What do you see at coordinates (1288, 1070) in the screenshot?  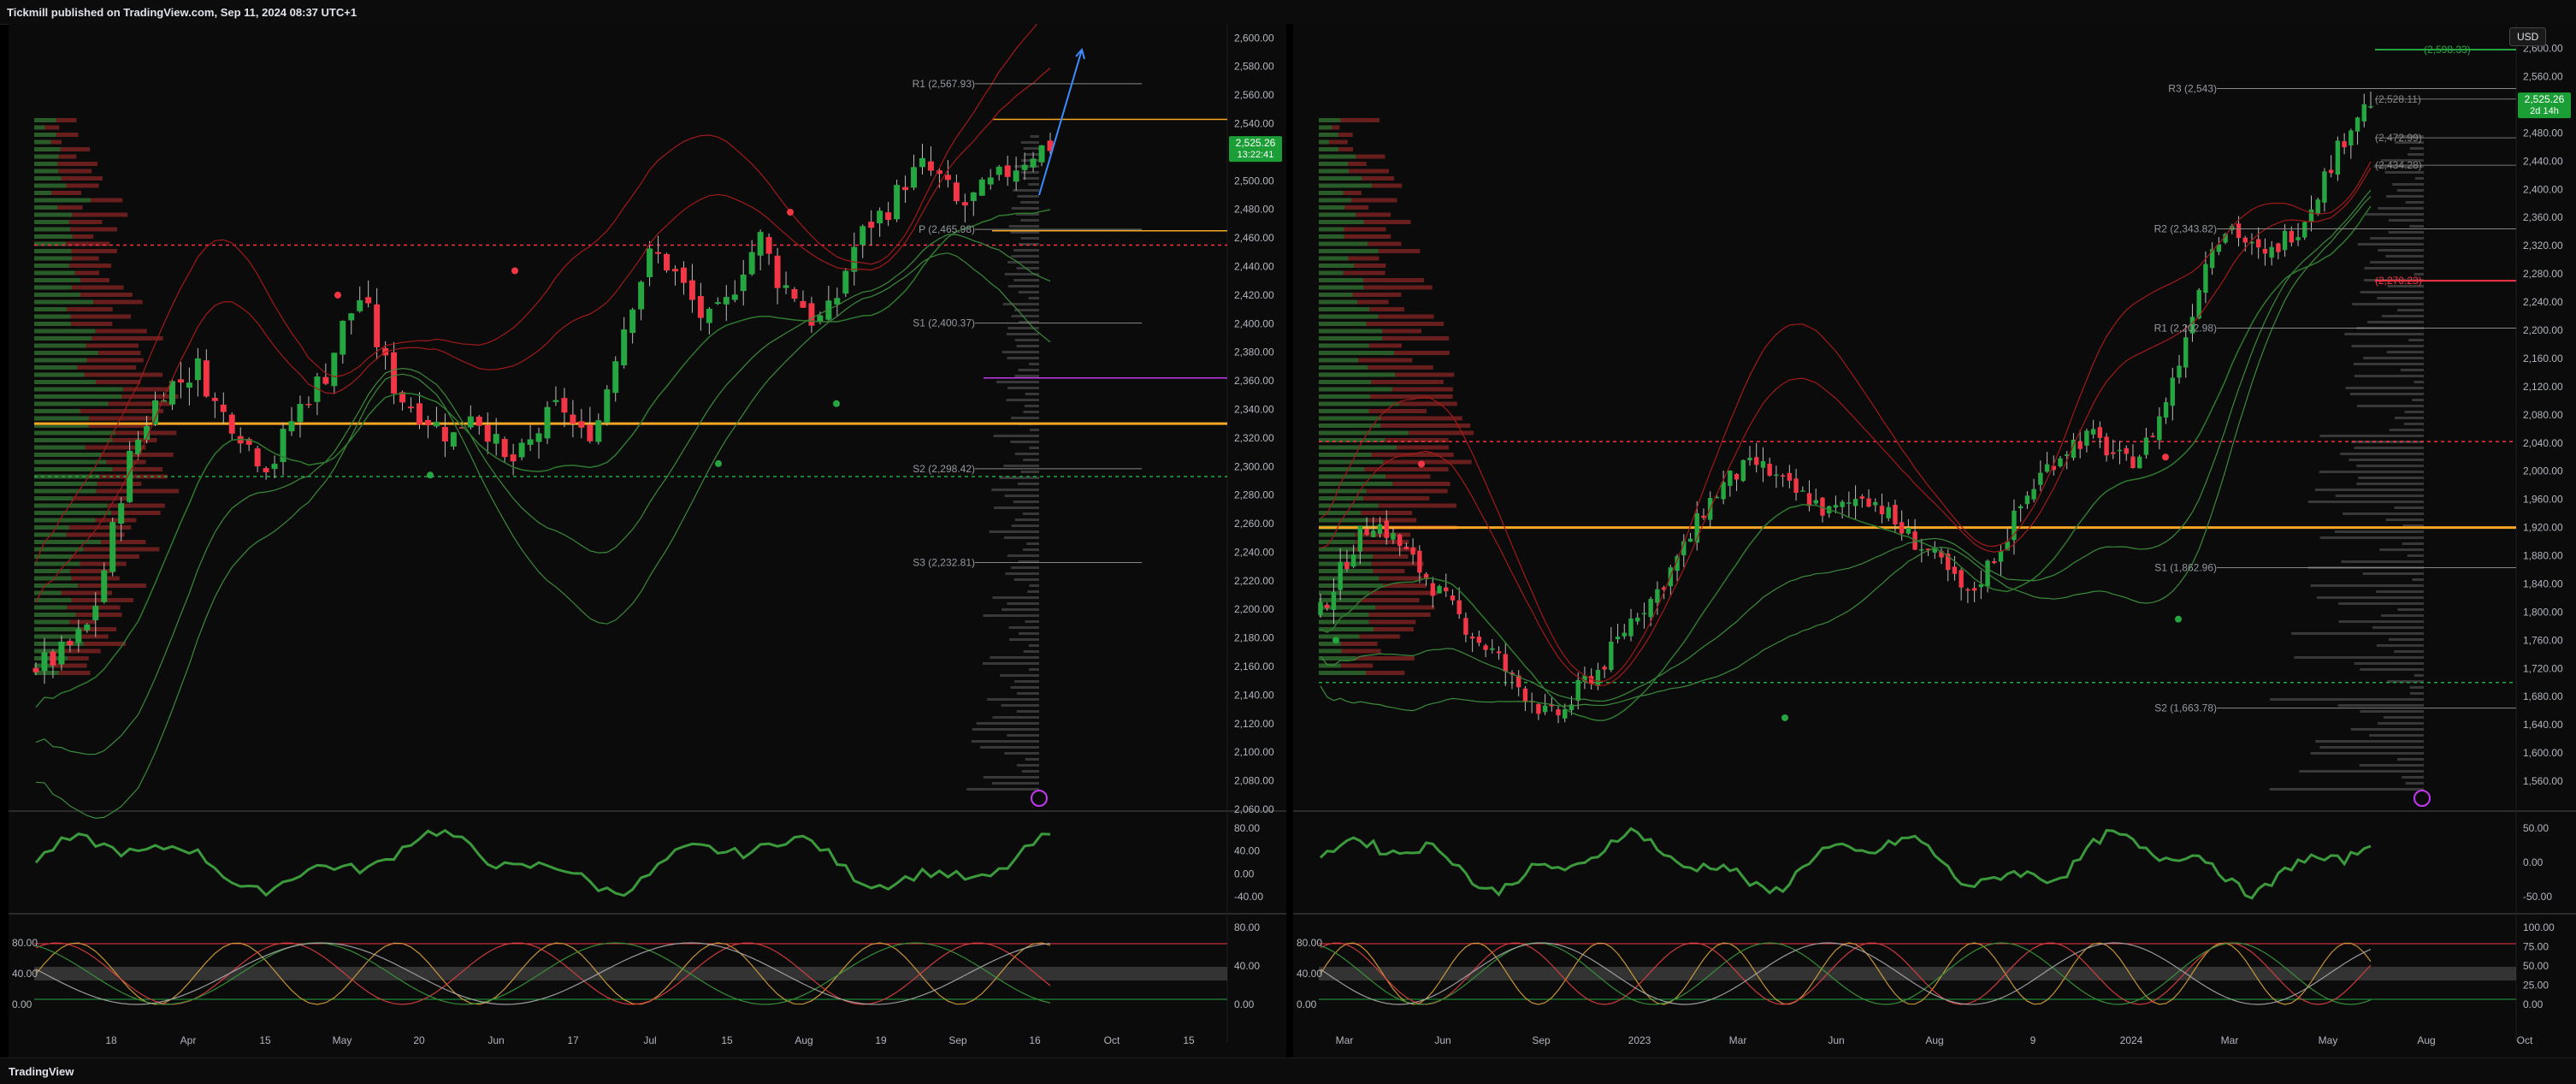 I see `footer-bar: TradingView` at bounding box center [1288, 1070].